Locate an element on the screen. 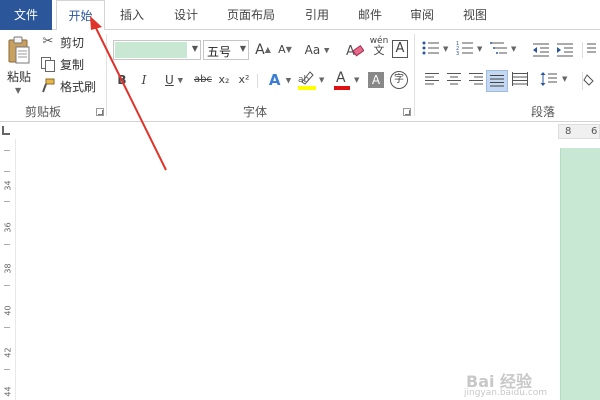 Image resolution: width=600 pixels, height=400 pixels. align-center-button is located at coordinates (455, 81).